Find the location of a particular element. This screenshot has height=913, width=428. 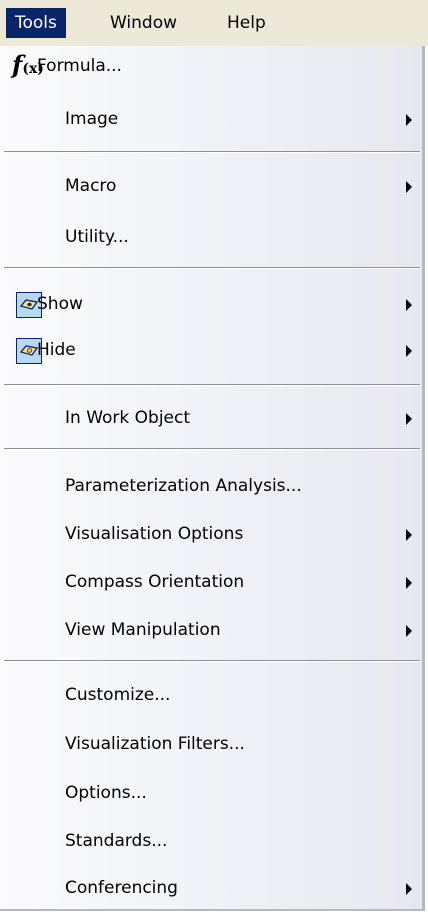

menu-item-label: Compass Orientation is located at coordinates (155, 582).